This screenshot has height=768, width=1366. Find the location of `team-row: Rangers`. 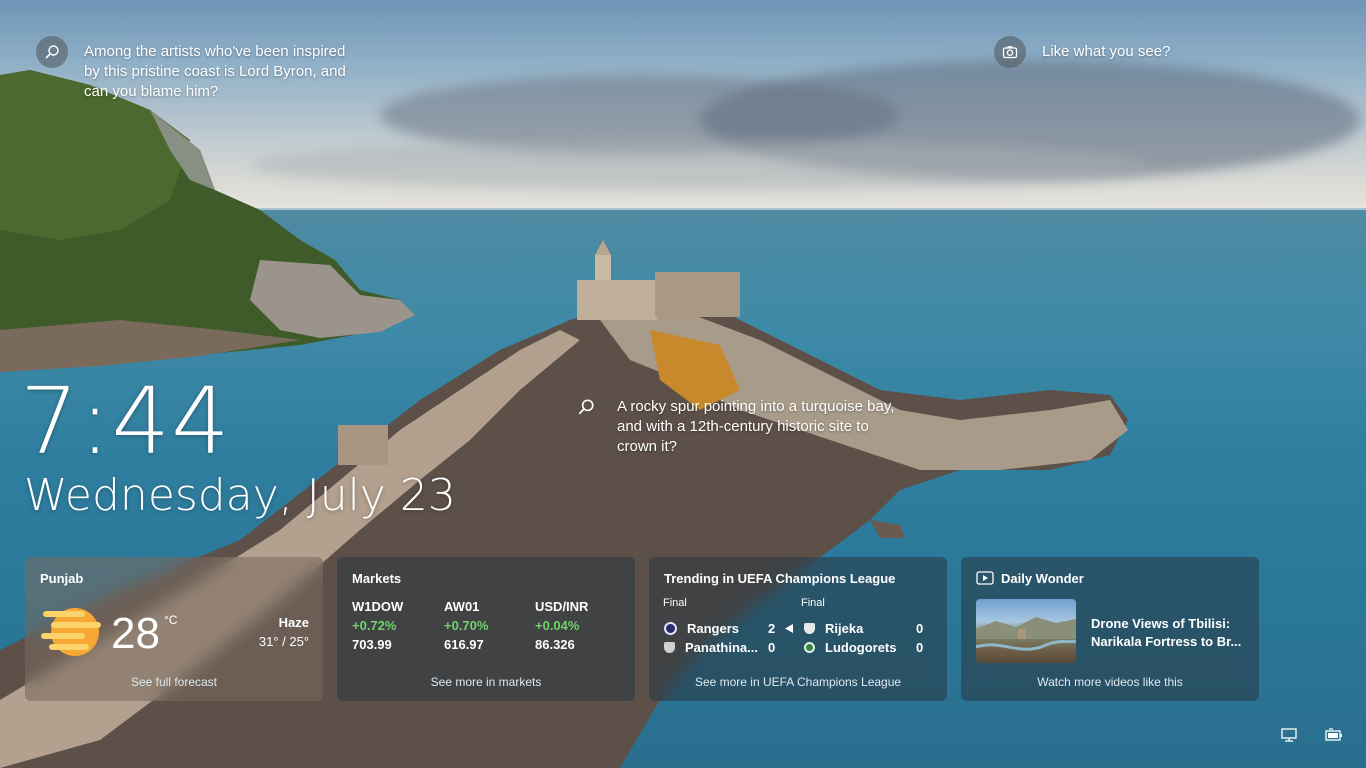

team-row: Rangers is located at coordinates (701, 628).